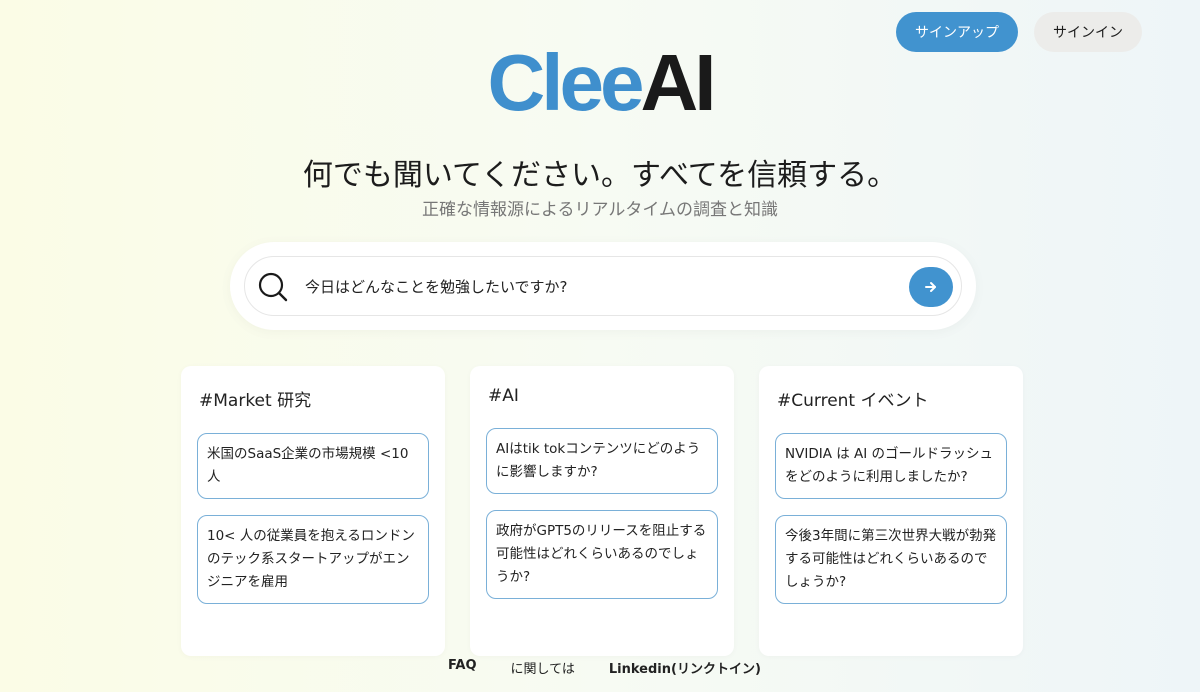 This screenshot has width=1200, height=692. What do you see at coordinates (255, 401) in the screenshot?
I see `card-title: #Market 研究` at bounding box center [255, 401].